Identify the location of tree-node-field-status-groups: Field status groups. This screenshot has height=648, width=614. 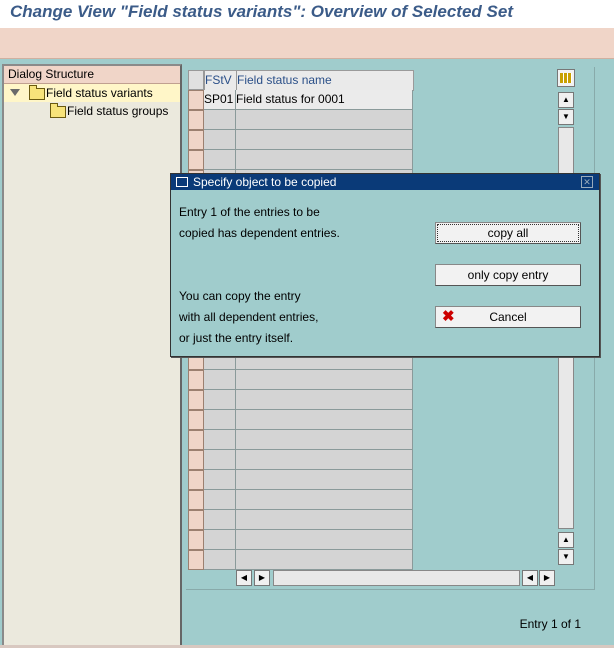
(92, 111).